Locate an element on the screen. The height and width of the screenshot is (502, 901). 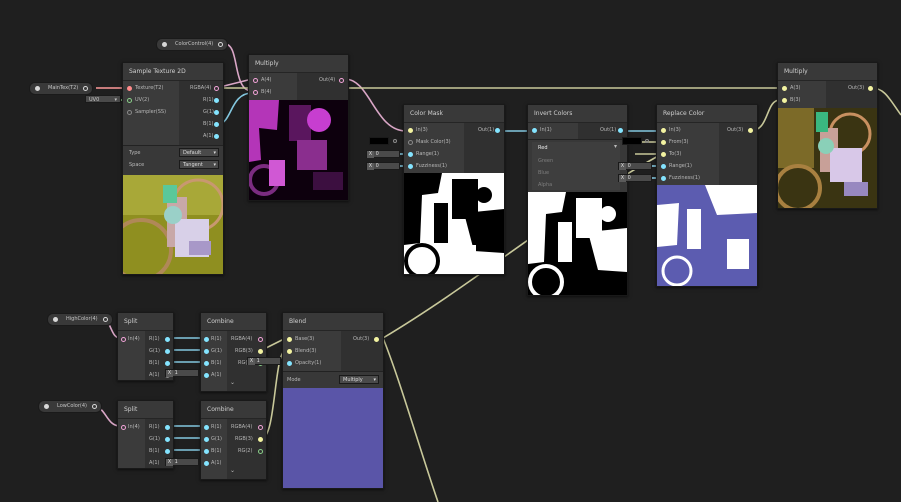
port-label: To(3) is located at coordinates (675, 154).